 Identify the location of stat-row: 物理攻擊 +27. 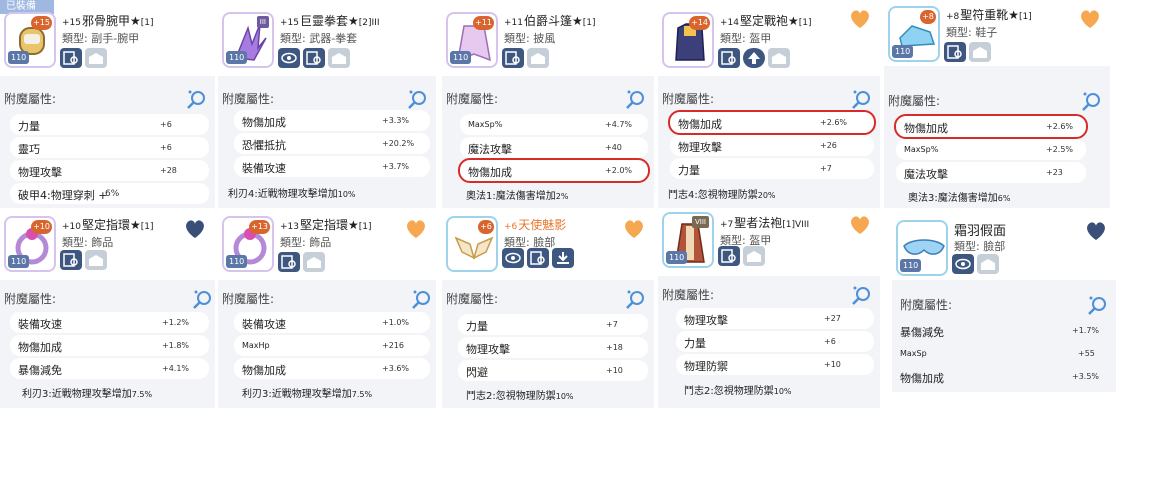
(775, 318).